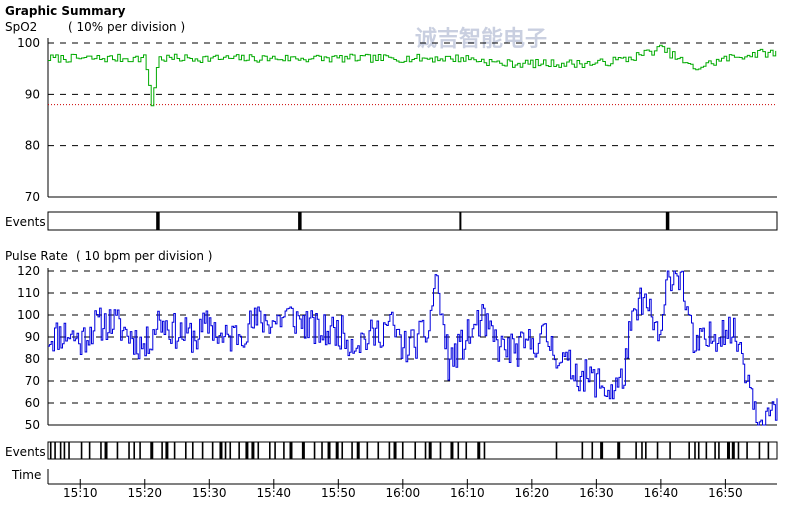  What do you see at coordinates (532, 493) in the screenshot?
I see `time-tick-label: 16:20` at bounding box center [532, 493].